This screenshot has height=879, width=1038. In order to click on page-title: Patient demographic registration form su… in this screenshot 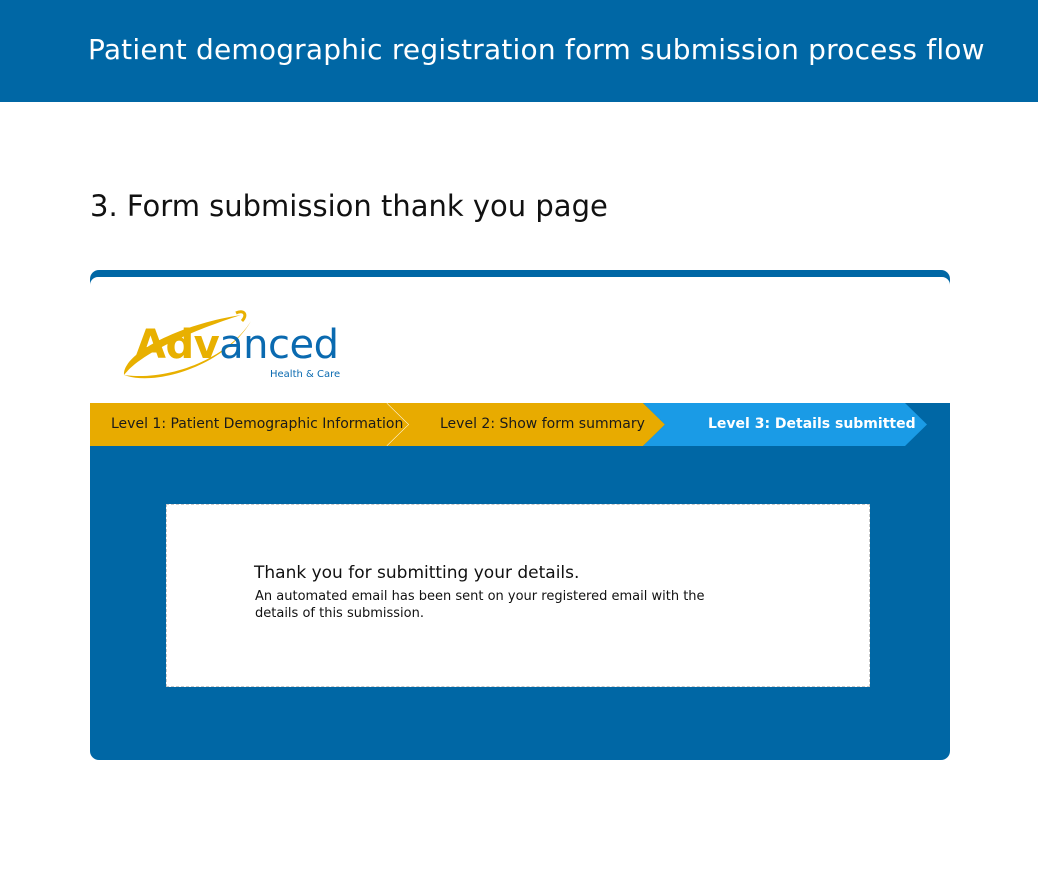, I will do `click(536, 49)`.